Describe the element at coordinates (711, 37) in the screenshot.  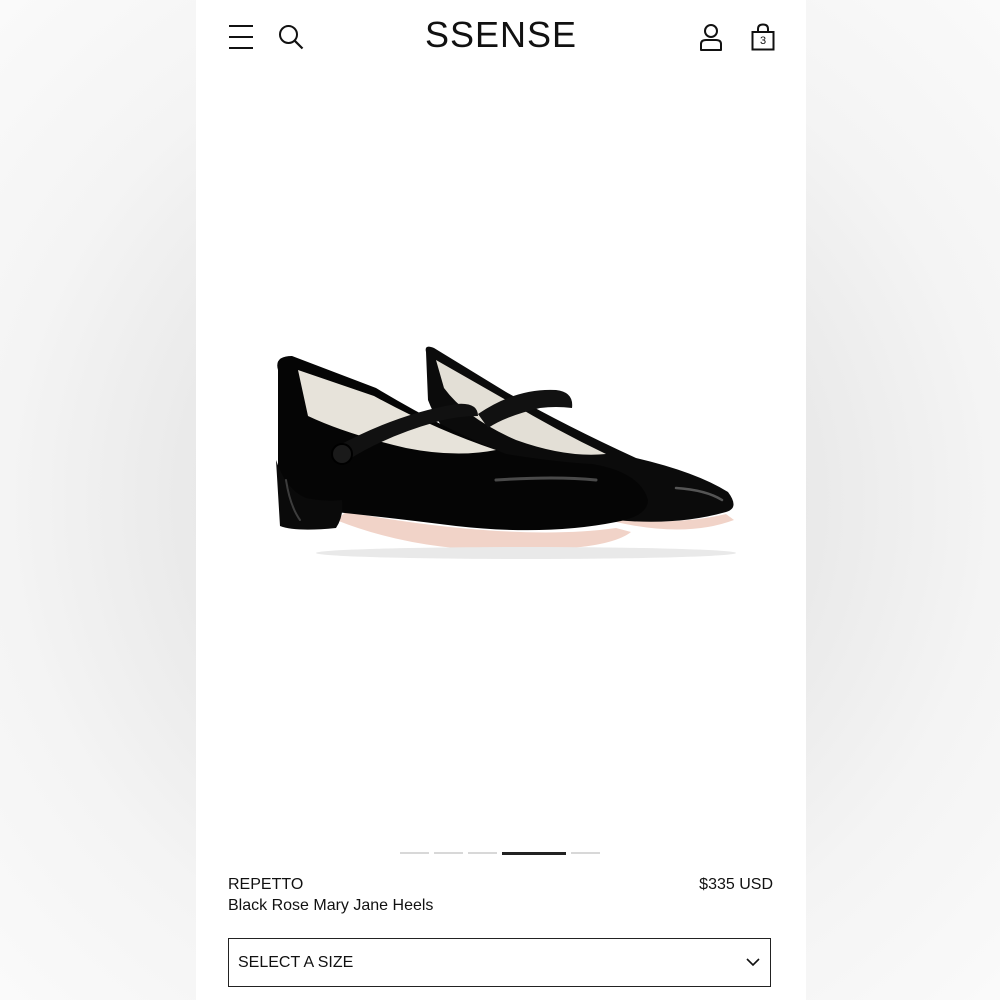
I see `user-account-icon` at that location.